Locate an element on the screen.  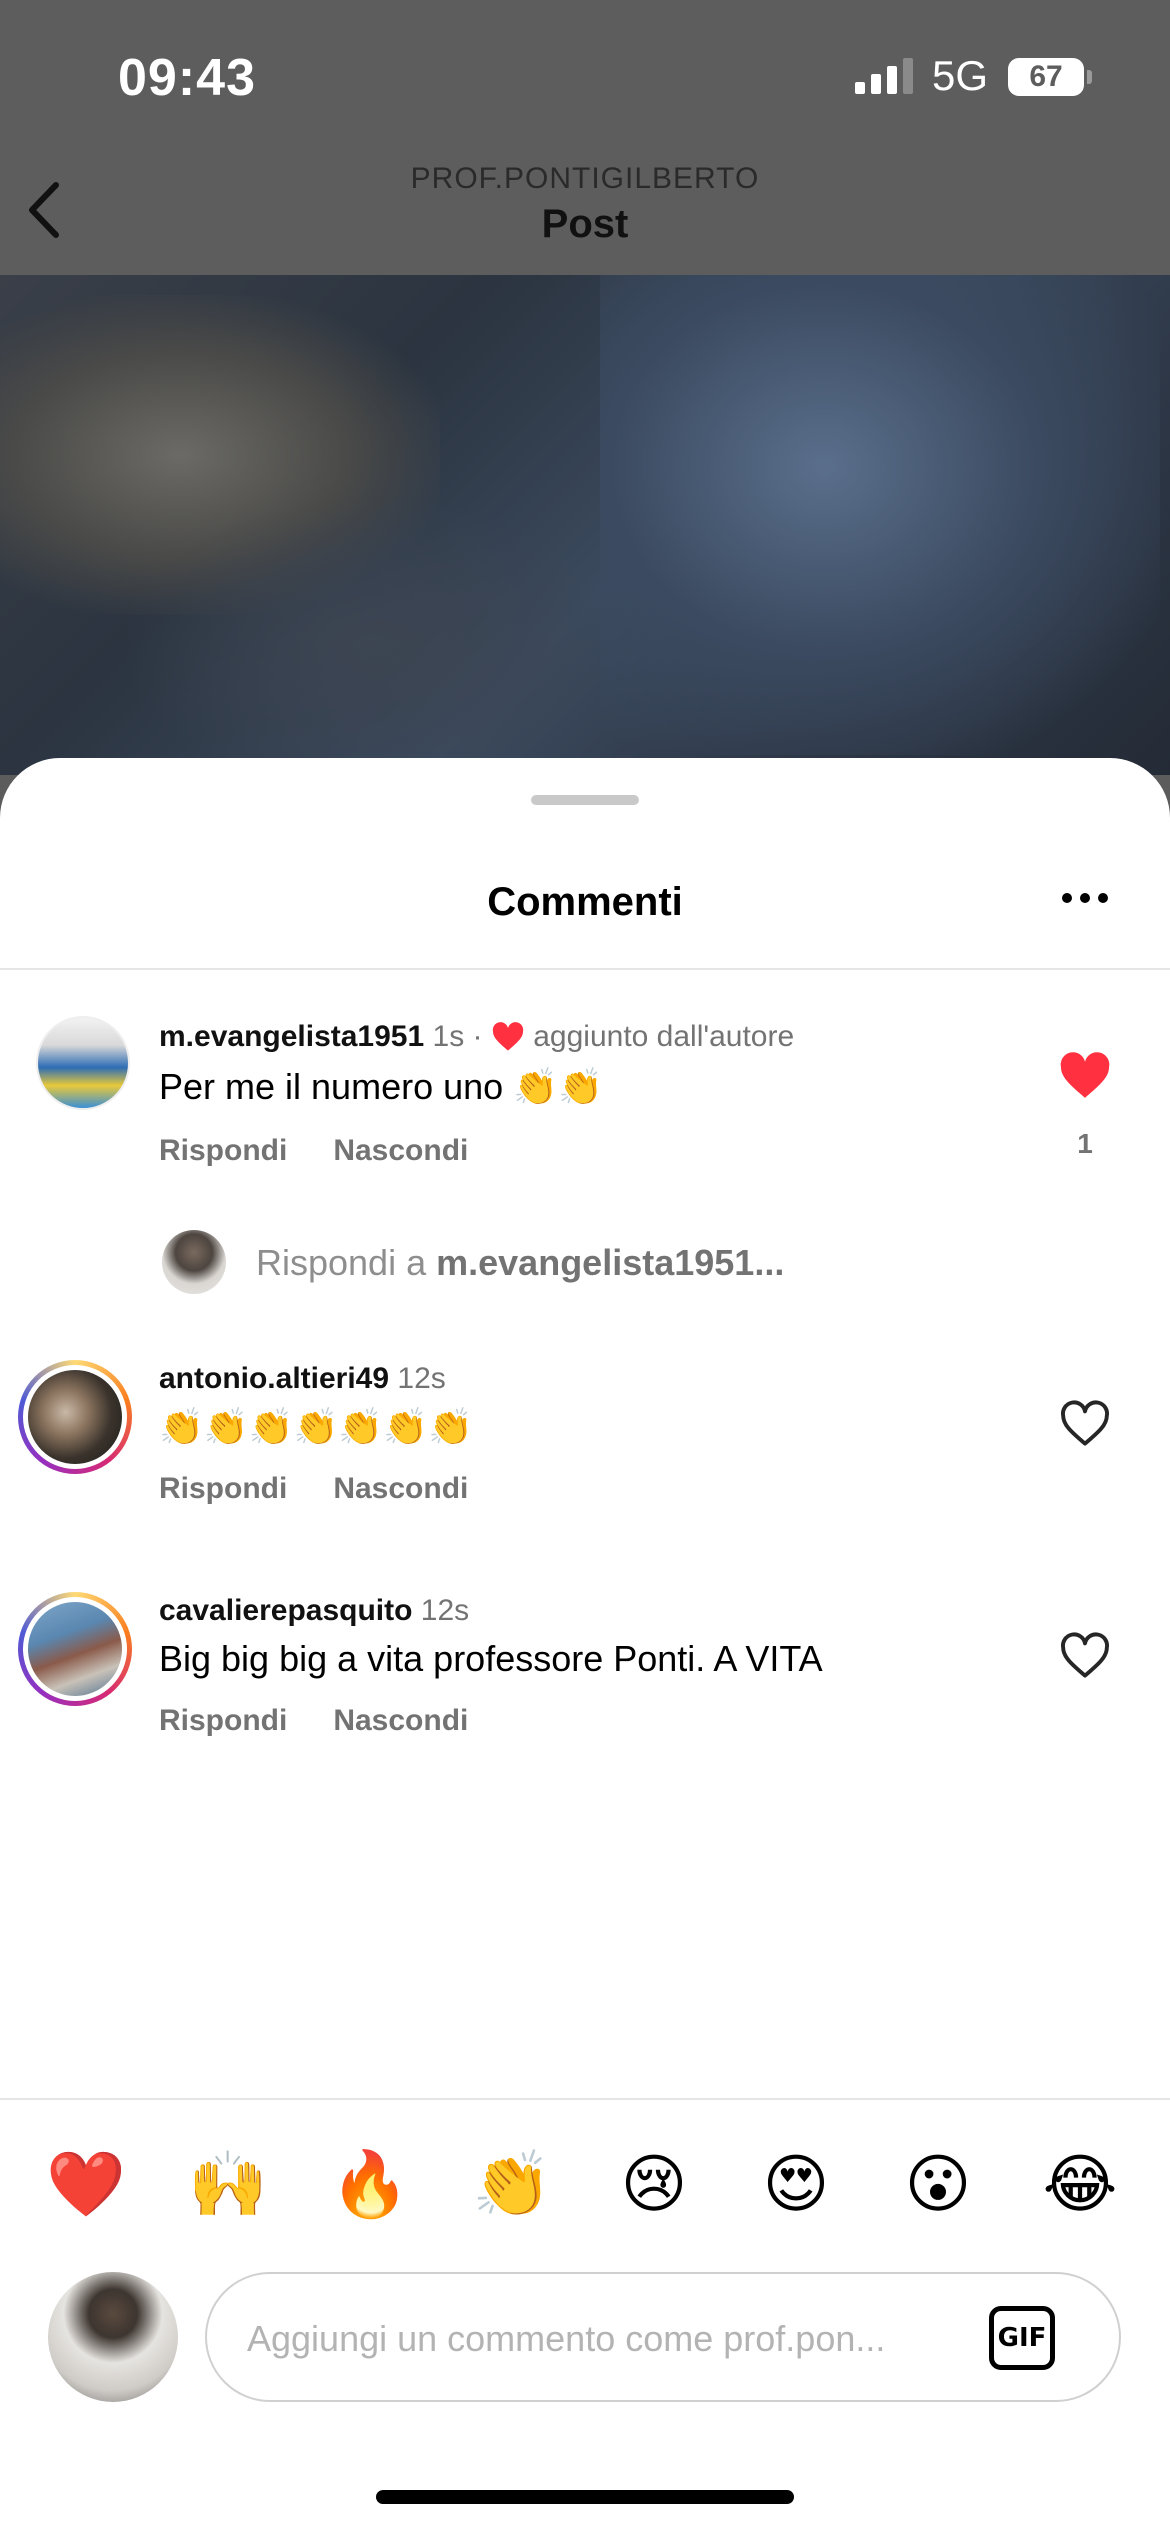
comment-meta: cavalierepasquito 12s is located at coordinates (314, 1611).